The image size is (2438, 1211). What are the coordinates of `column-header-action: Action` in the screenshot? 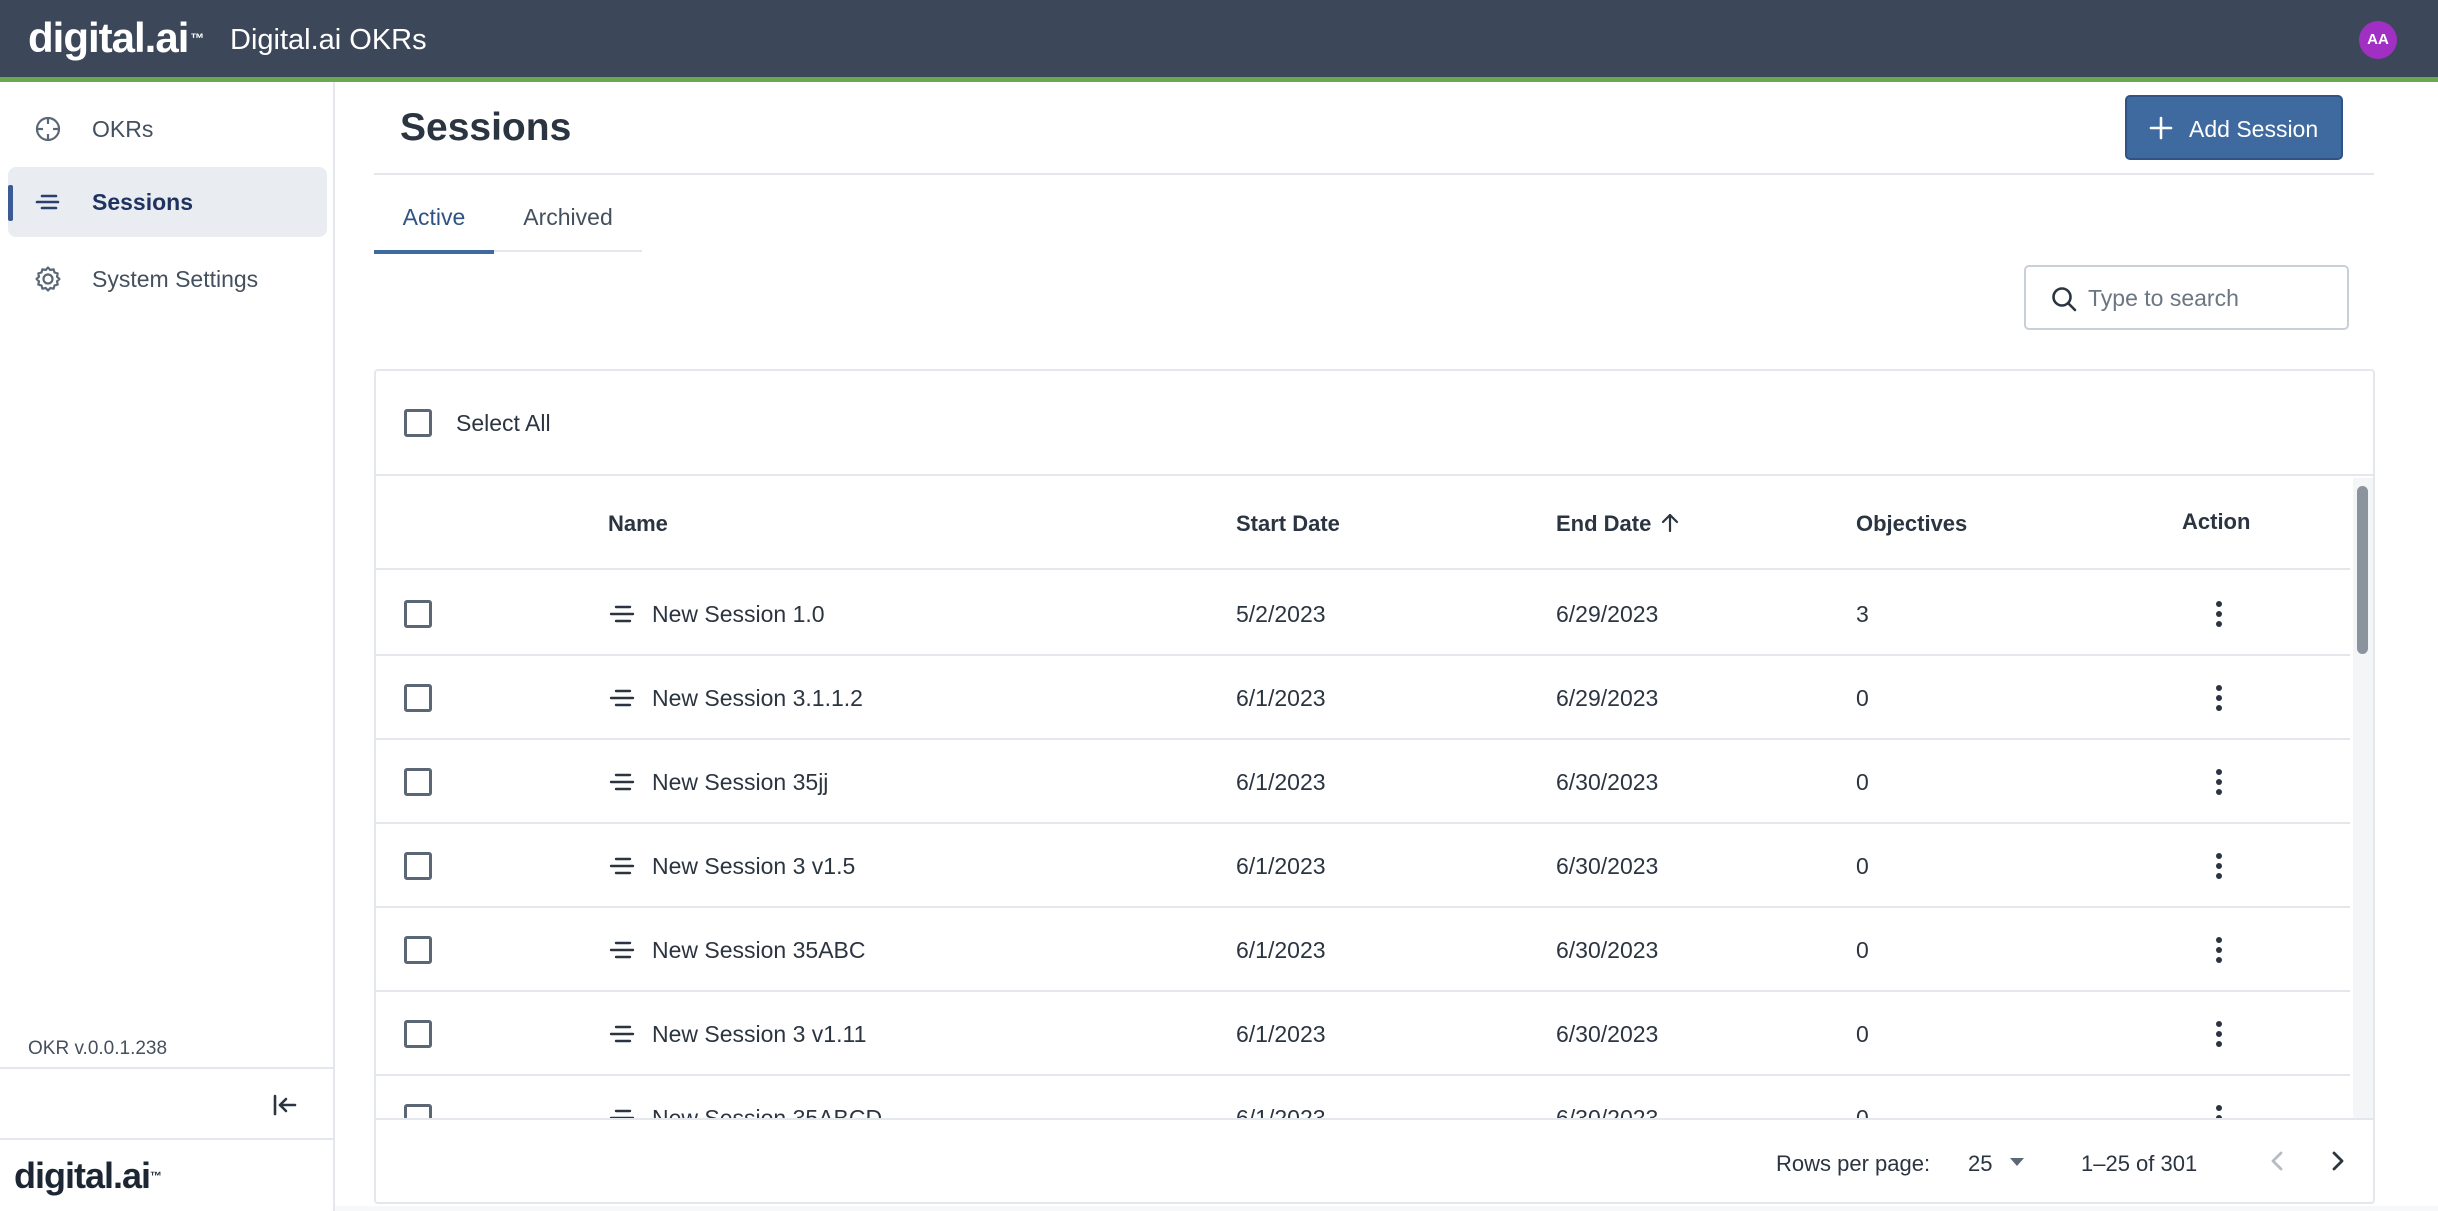 It's located at (2216, 521).